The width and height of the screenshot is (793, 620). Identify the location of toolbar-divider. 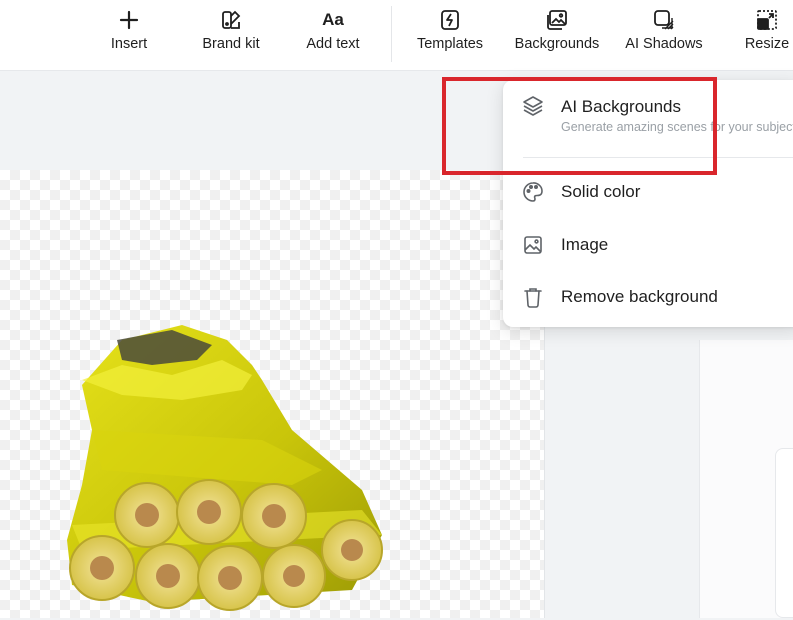
(391, 34).